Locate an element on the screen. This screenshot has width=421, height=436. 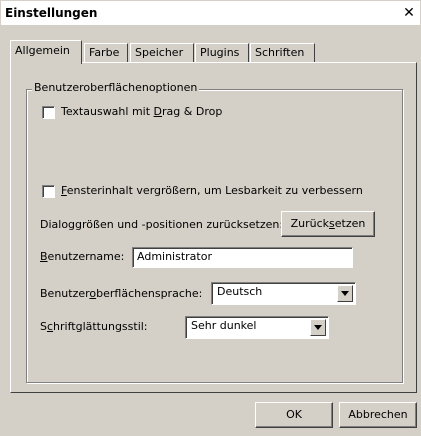
drag-drop-label: Textauswahl mit Drag & Drop is located at coordinates (141, 111).